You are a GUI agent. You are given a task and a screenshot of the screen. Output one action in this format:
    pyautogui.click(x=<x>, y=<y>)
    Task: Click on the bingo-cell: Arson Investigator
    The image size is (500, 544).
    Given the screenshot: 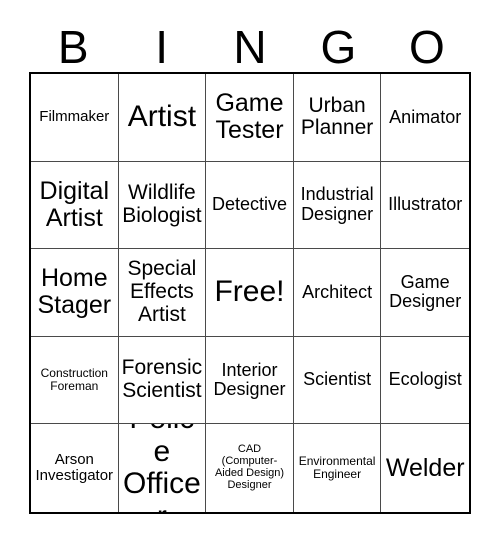 What is the action you would take?
    pyautogui.click(x=75, y=468)
    